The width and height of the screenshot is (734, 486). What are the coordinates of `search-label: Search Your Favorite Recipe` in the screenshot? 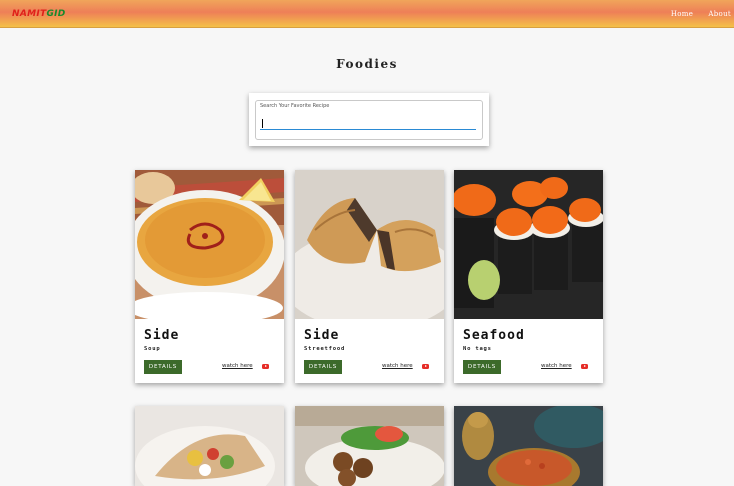 It's located at (295, 106).